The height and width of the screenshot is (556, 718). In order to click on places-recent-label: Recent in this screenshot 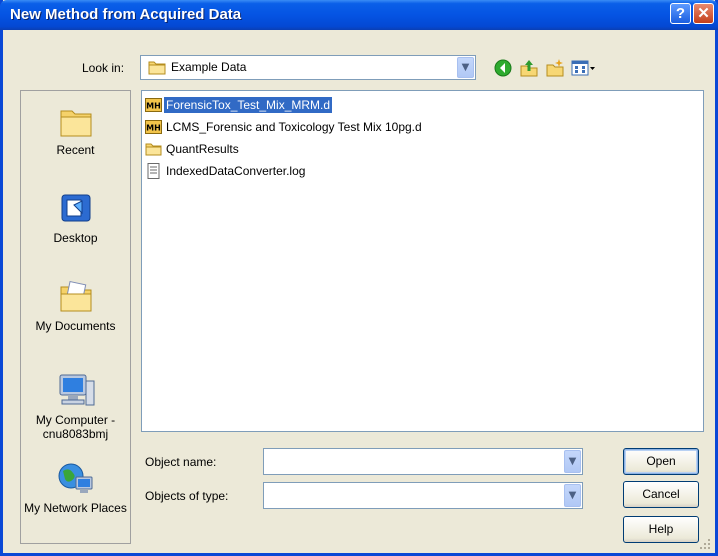, I will do `click(75, 150)`.